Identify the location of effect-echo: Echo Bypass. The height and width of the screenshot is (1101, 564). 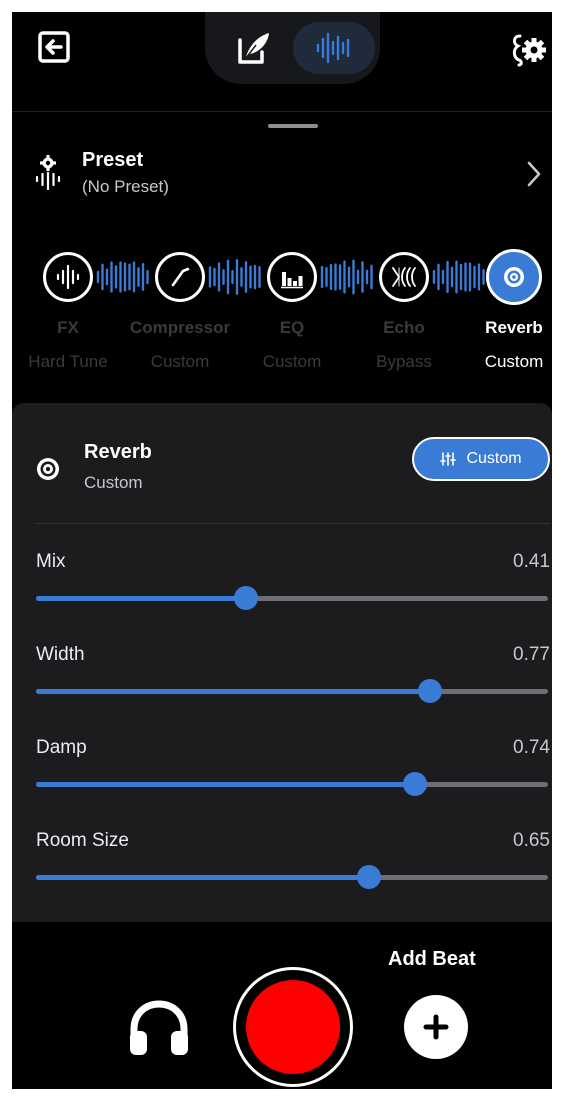
(404, 312).